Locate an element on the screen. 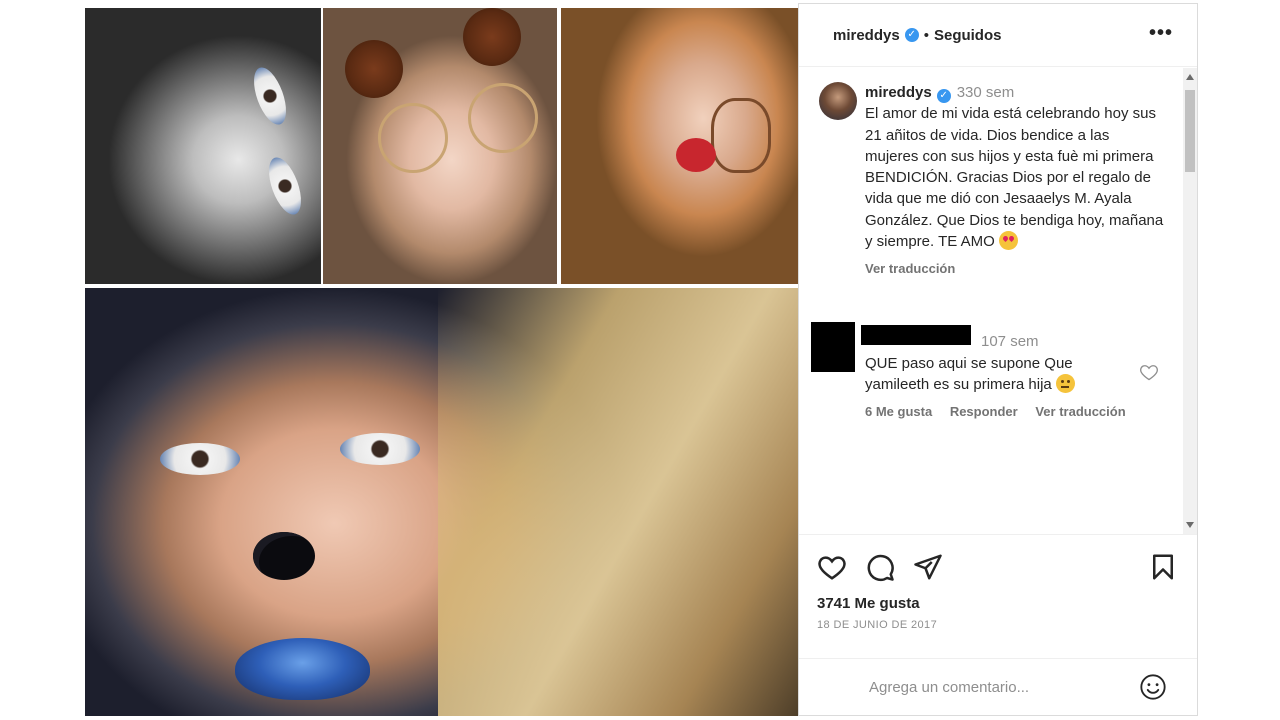 The width and height of the screenshot is (1280, 720). comment-input is located at coordinates (999, 687).